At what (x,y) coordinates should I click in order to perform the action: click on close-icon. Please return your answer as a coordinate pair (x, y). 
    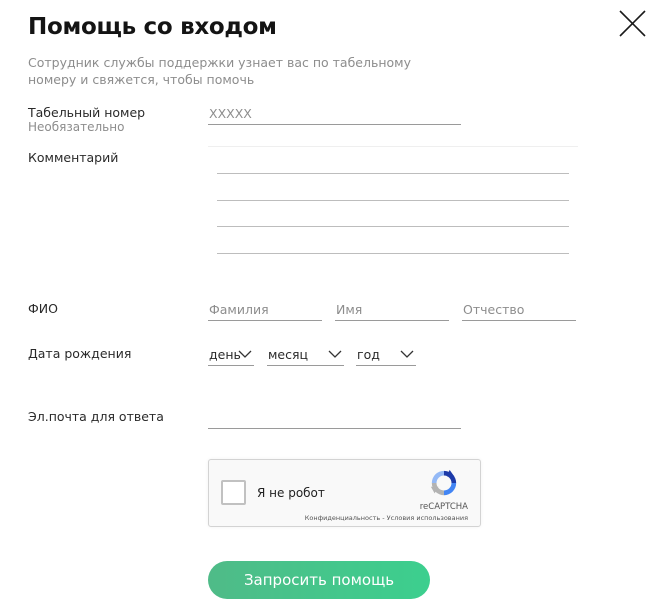
    Looking at the image, I should click on (632, 23).